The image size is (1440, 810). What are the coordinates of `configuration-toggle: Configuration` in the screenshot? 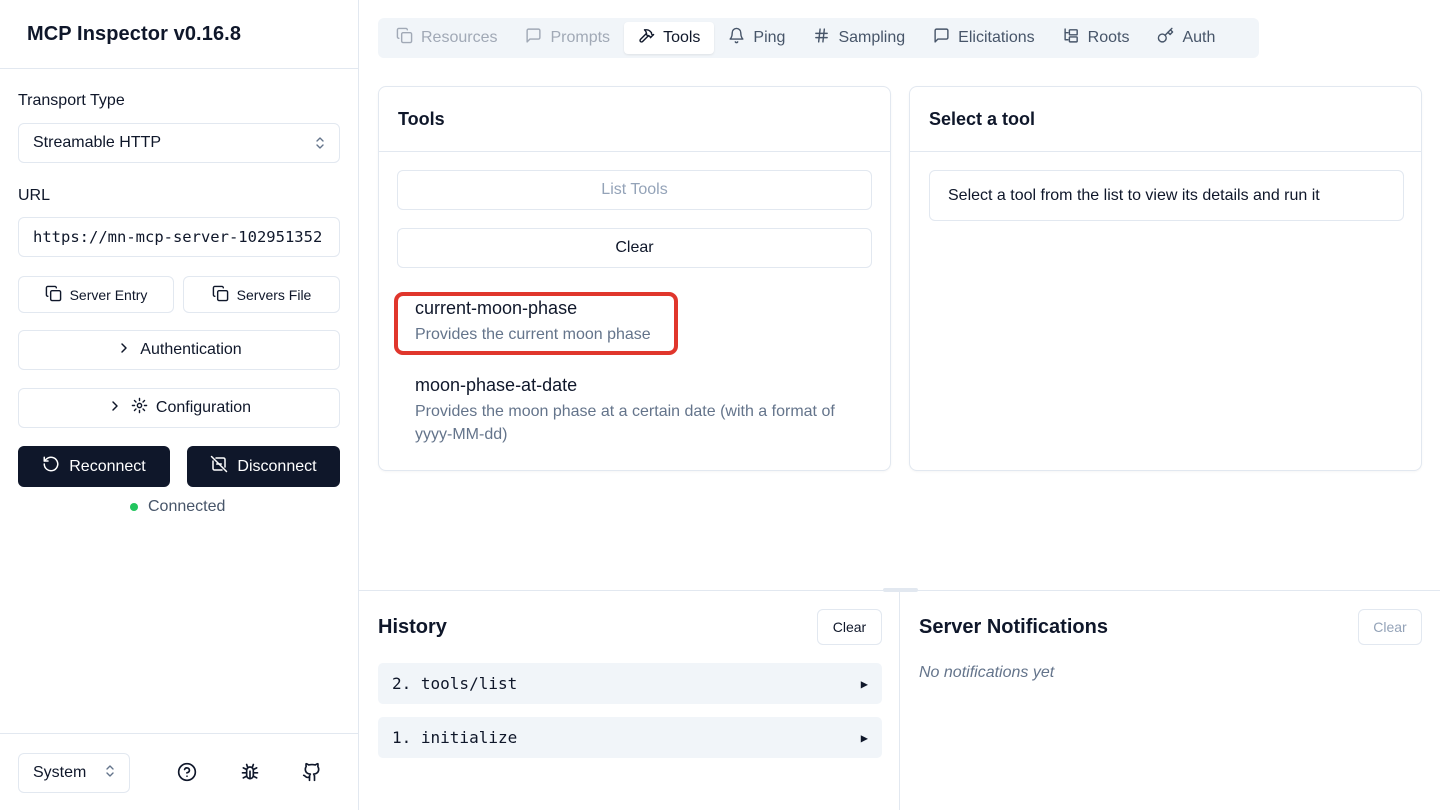 It's located at (179, 408).